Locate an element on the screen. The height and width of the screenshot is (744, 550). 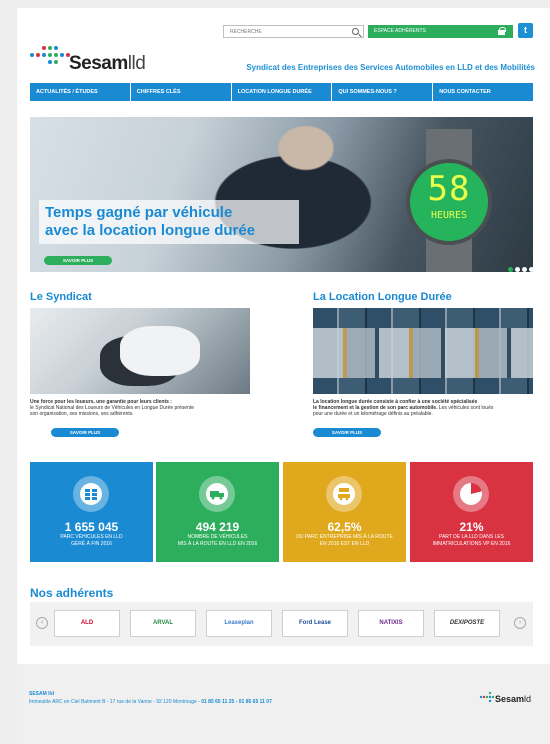
watch-graphic: 58 HEURES is located at coordinates (449, 200).